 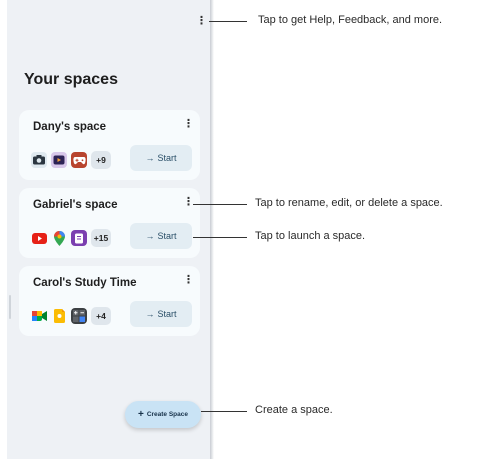 I want to click on launch-callout: Tap to launch a space., so click(x=310, y=236).